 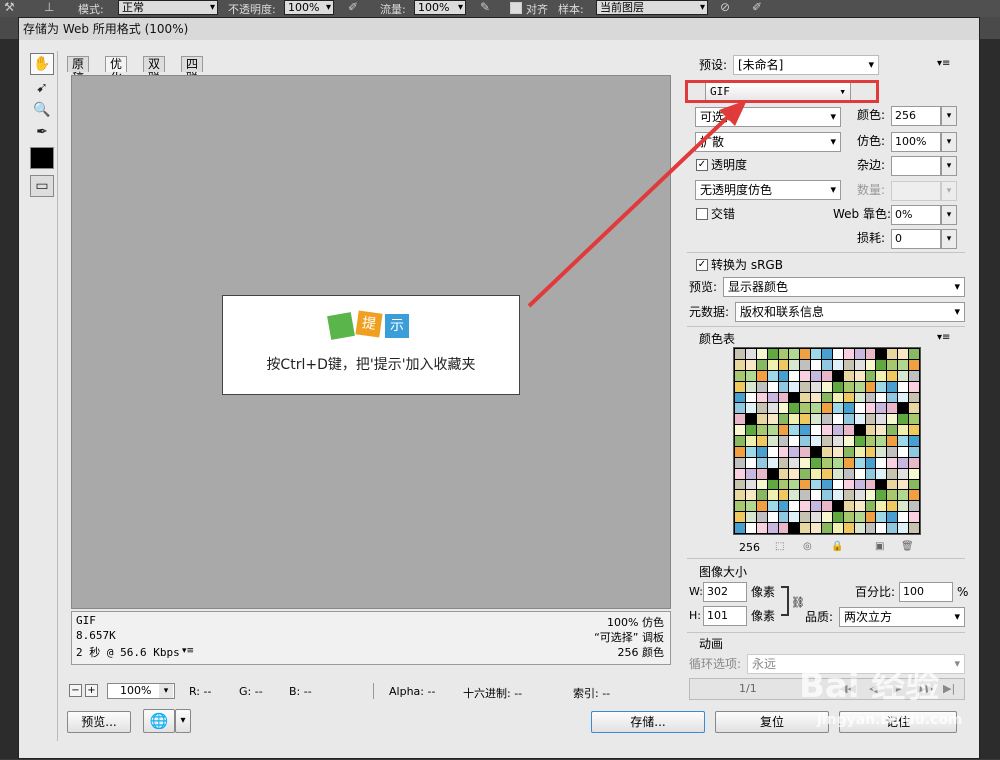 What do you see at coordinates (949, 215) in the screenshot?
I see `web-snap-spin-icon: ▾` at bounding box center [949, 215].